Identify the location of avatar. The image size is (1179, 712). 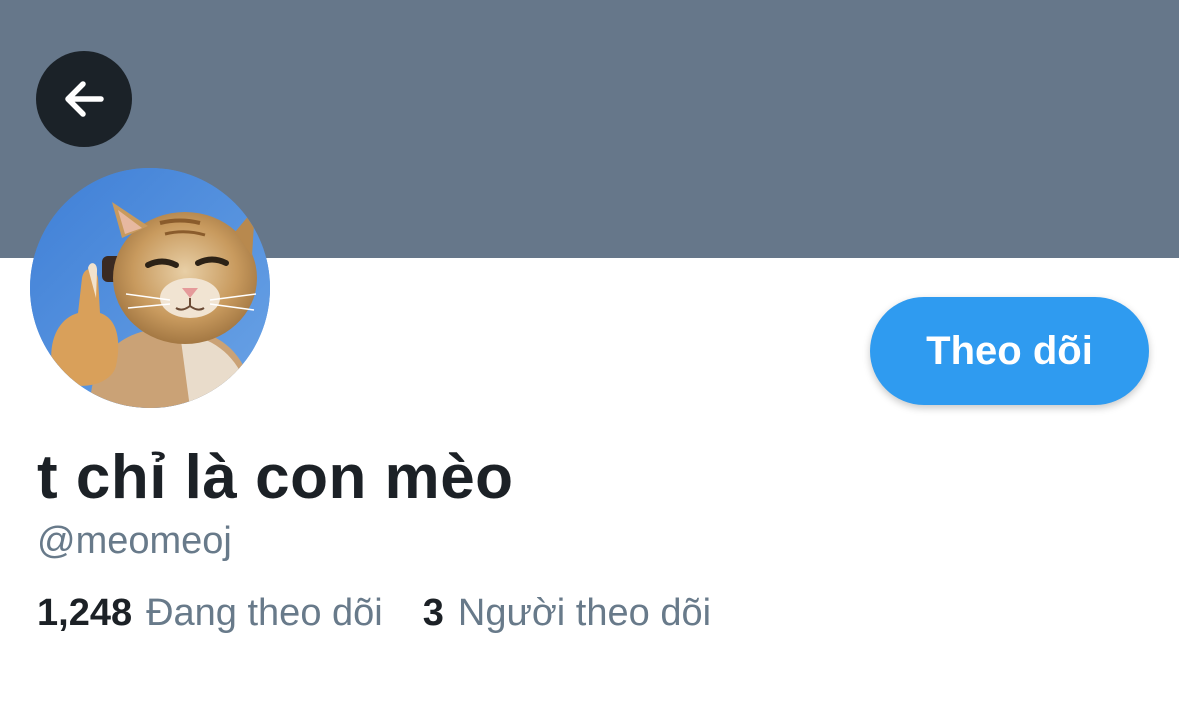
(150, 288).